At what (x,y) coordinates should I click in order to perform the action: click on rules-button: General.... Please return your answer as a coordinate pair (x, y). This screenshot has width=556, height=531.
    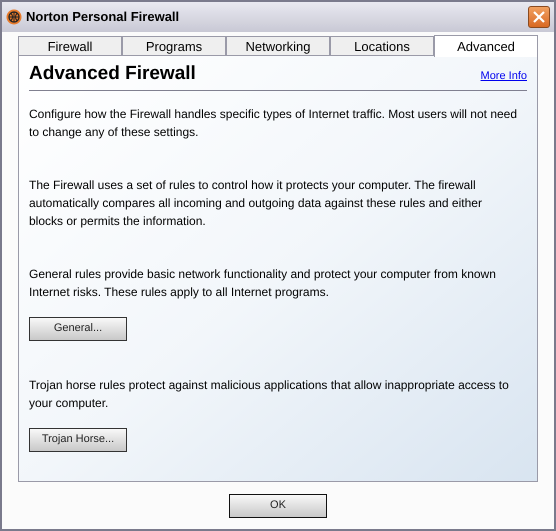
    Looking at the image, I should click on (78, 328).